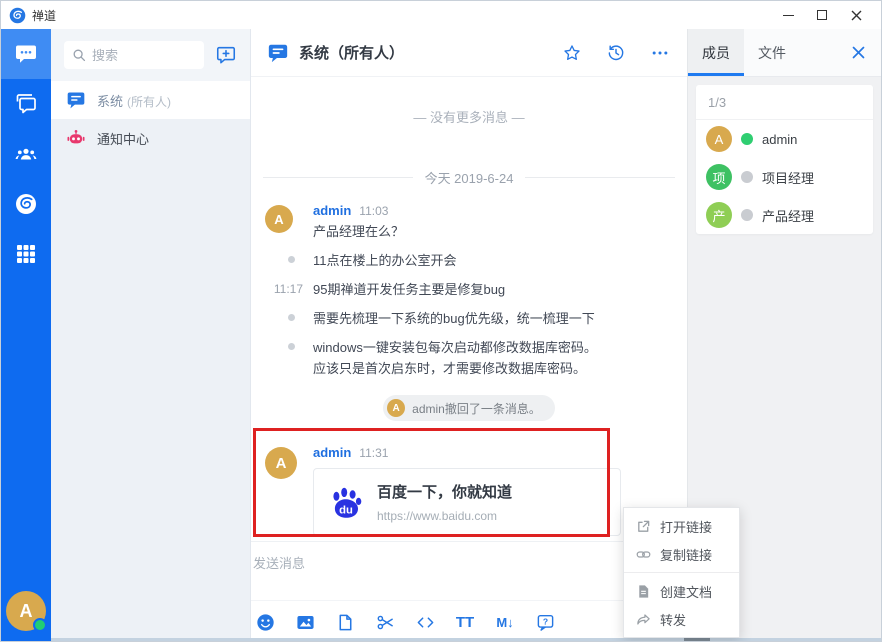  What do you see at coordinates (278, 53) in the screenshot?
I see `chat-title-icon` at bounding box center [278, 53].